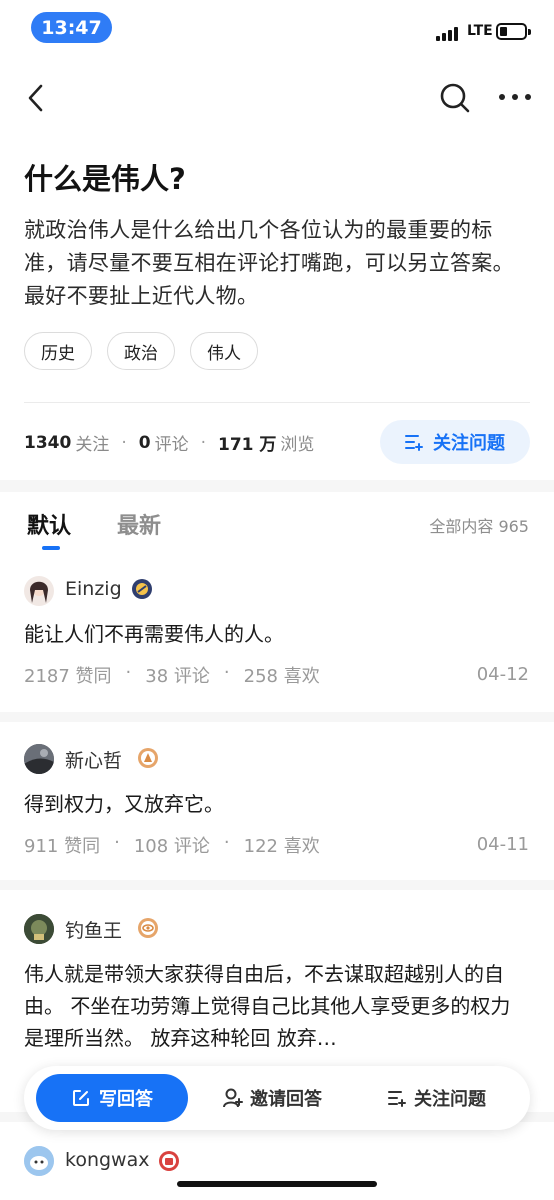 This screenshot has height=1200, width=554. Describe the element at coordinates (224, 351) in the screenshot. I see `topic-tag: 伟人` at that location.